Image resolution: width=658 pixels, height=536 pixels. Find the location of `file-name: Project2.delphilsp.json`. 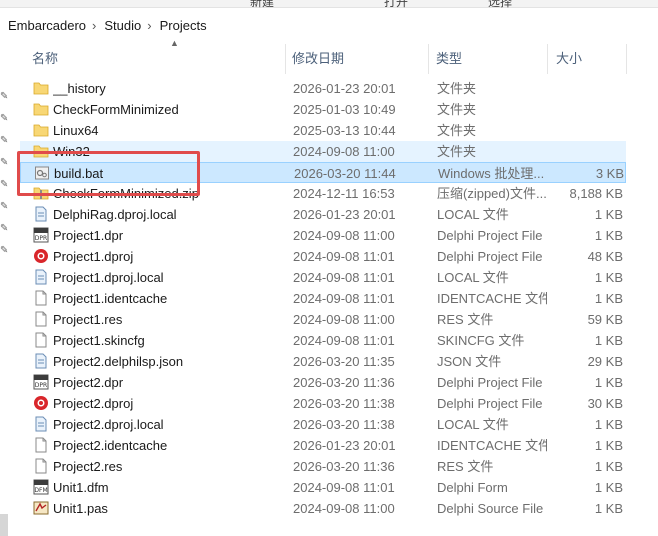

file-name: Project2.delphilsp.json is located at coordinates (118, 361).